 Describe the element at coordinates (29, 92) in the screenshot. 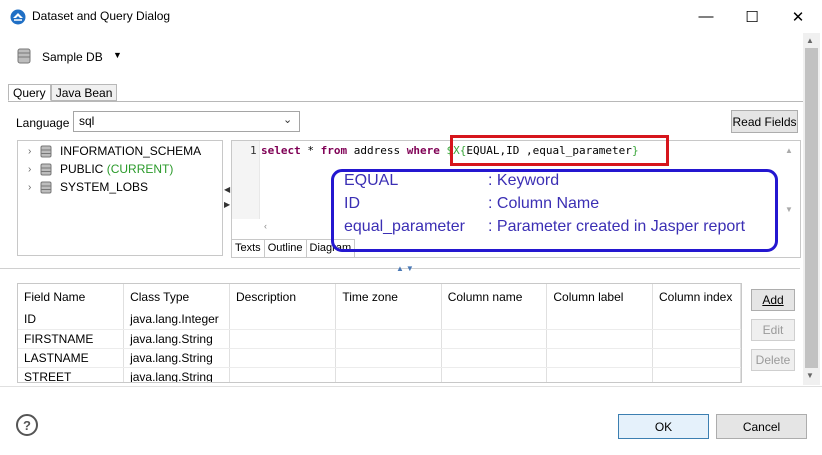

I see `tab-query: Query` at that location.